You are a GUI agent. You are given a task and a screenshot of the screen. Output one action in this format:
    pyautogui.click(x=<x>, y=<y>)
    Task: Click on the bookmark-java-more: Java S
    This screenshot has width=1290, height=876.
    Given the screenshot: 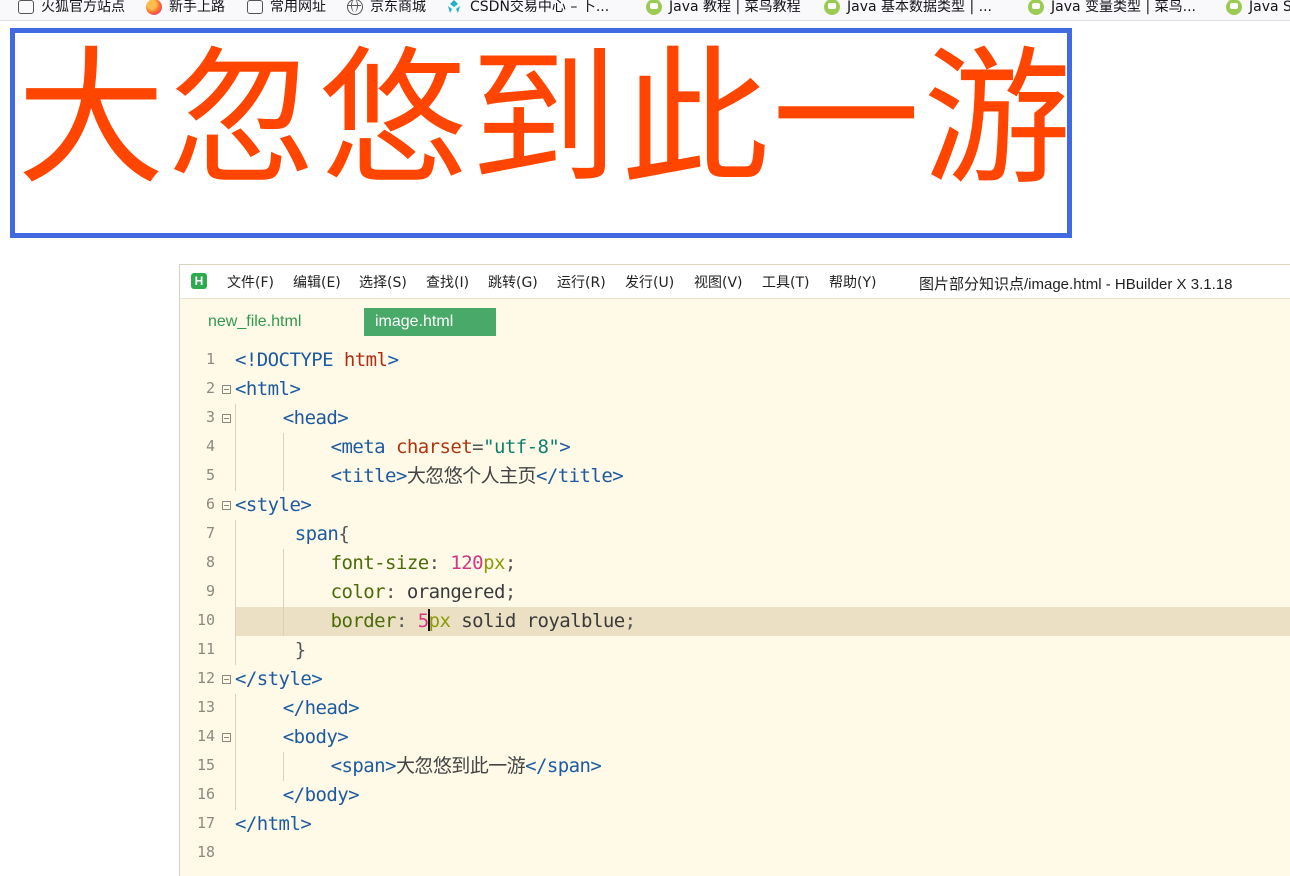 What is the action you would take?
    pyautogui.click(x=1258, y=10)
    